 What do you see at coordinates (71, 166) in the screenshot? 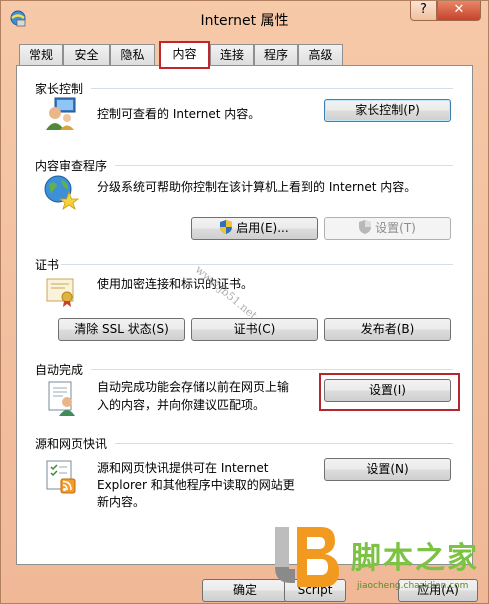
I see `advisor-section-title: 内容审查程序` at bounding box center [71, 166].